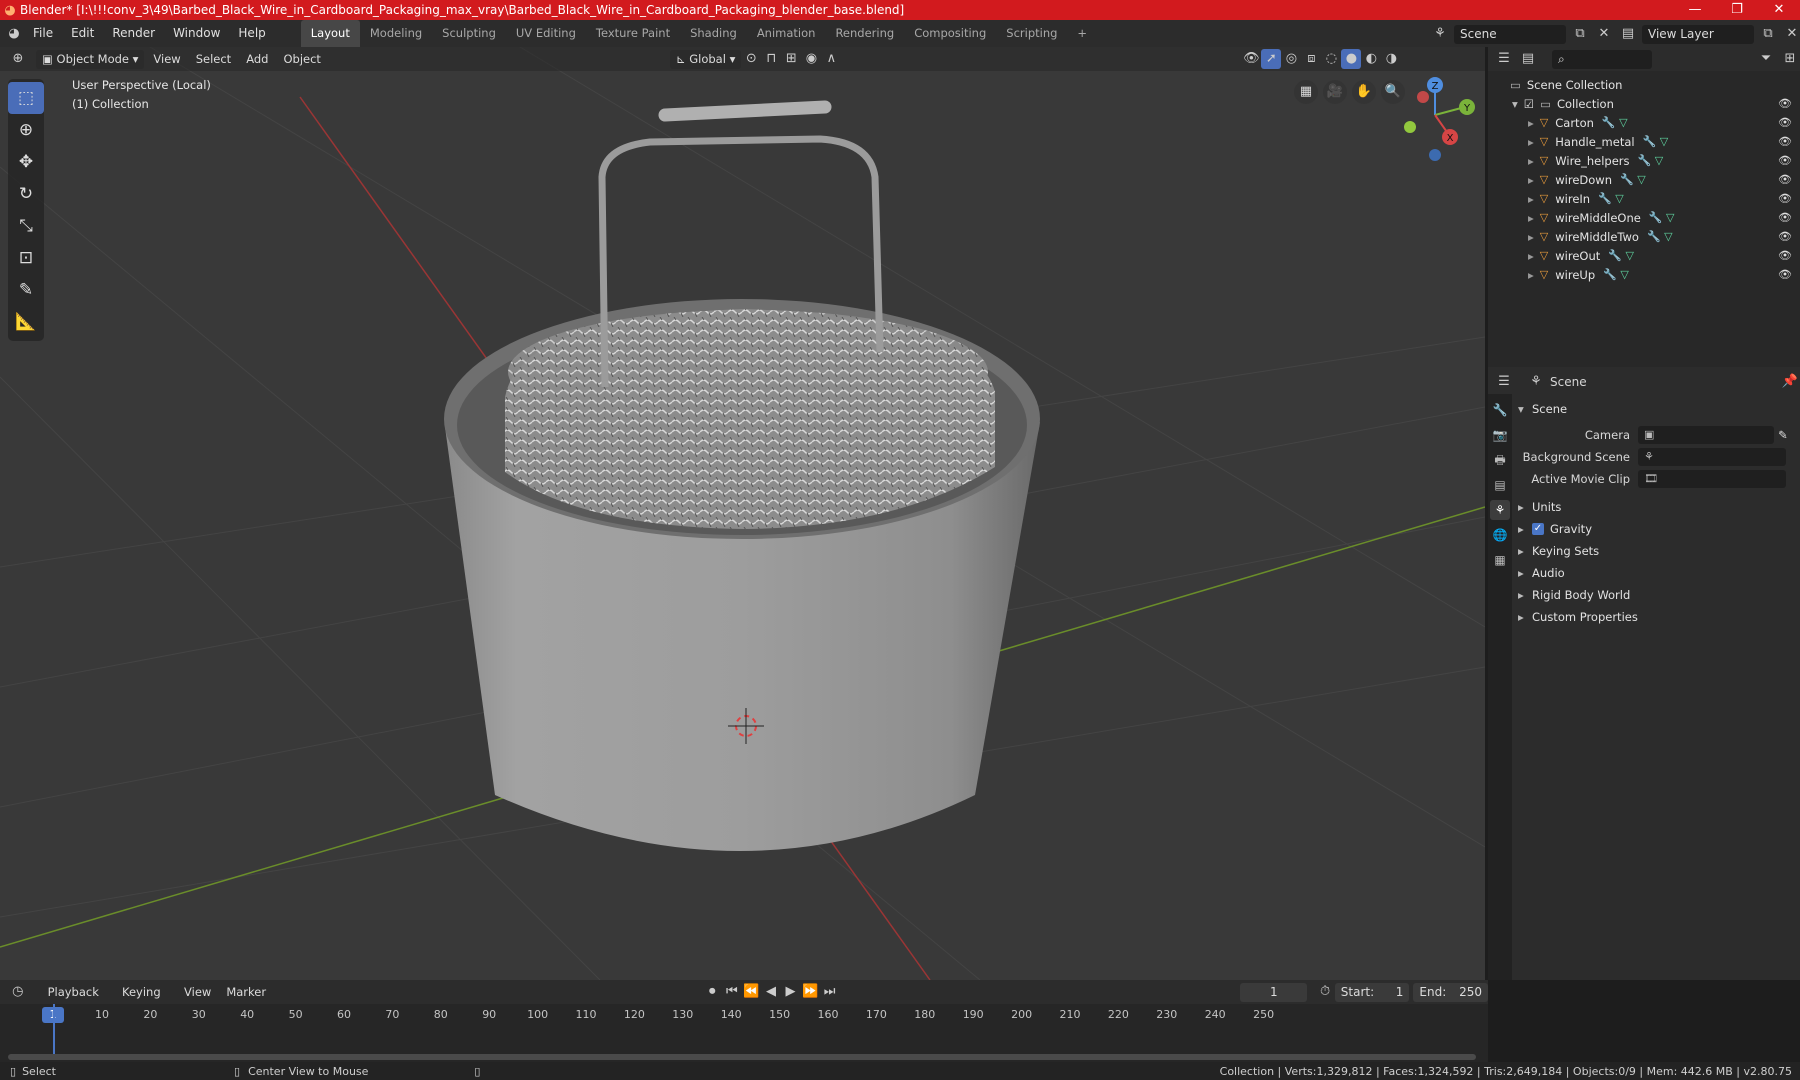 The width and height of the screenshot is (1800, 1080). Describe the element at coordinates (1790, 59) in the screenshot. I see `new-collection-icon: ⊞` at that location.